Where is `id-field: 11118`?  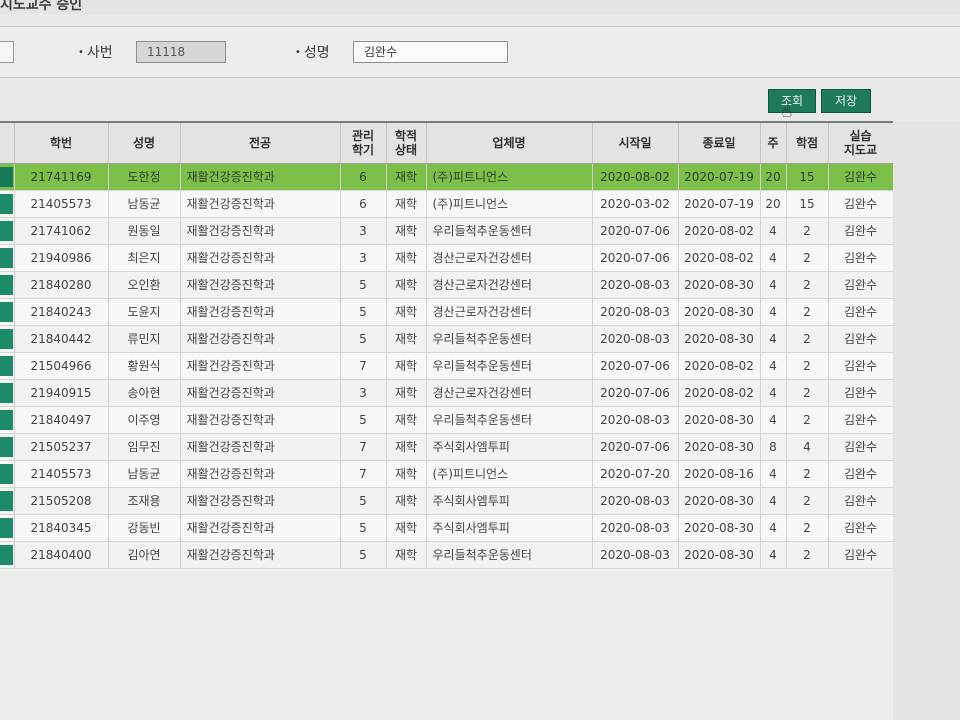 id-field: 11118 is located at coordinates (181, 52).